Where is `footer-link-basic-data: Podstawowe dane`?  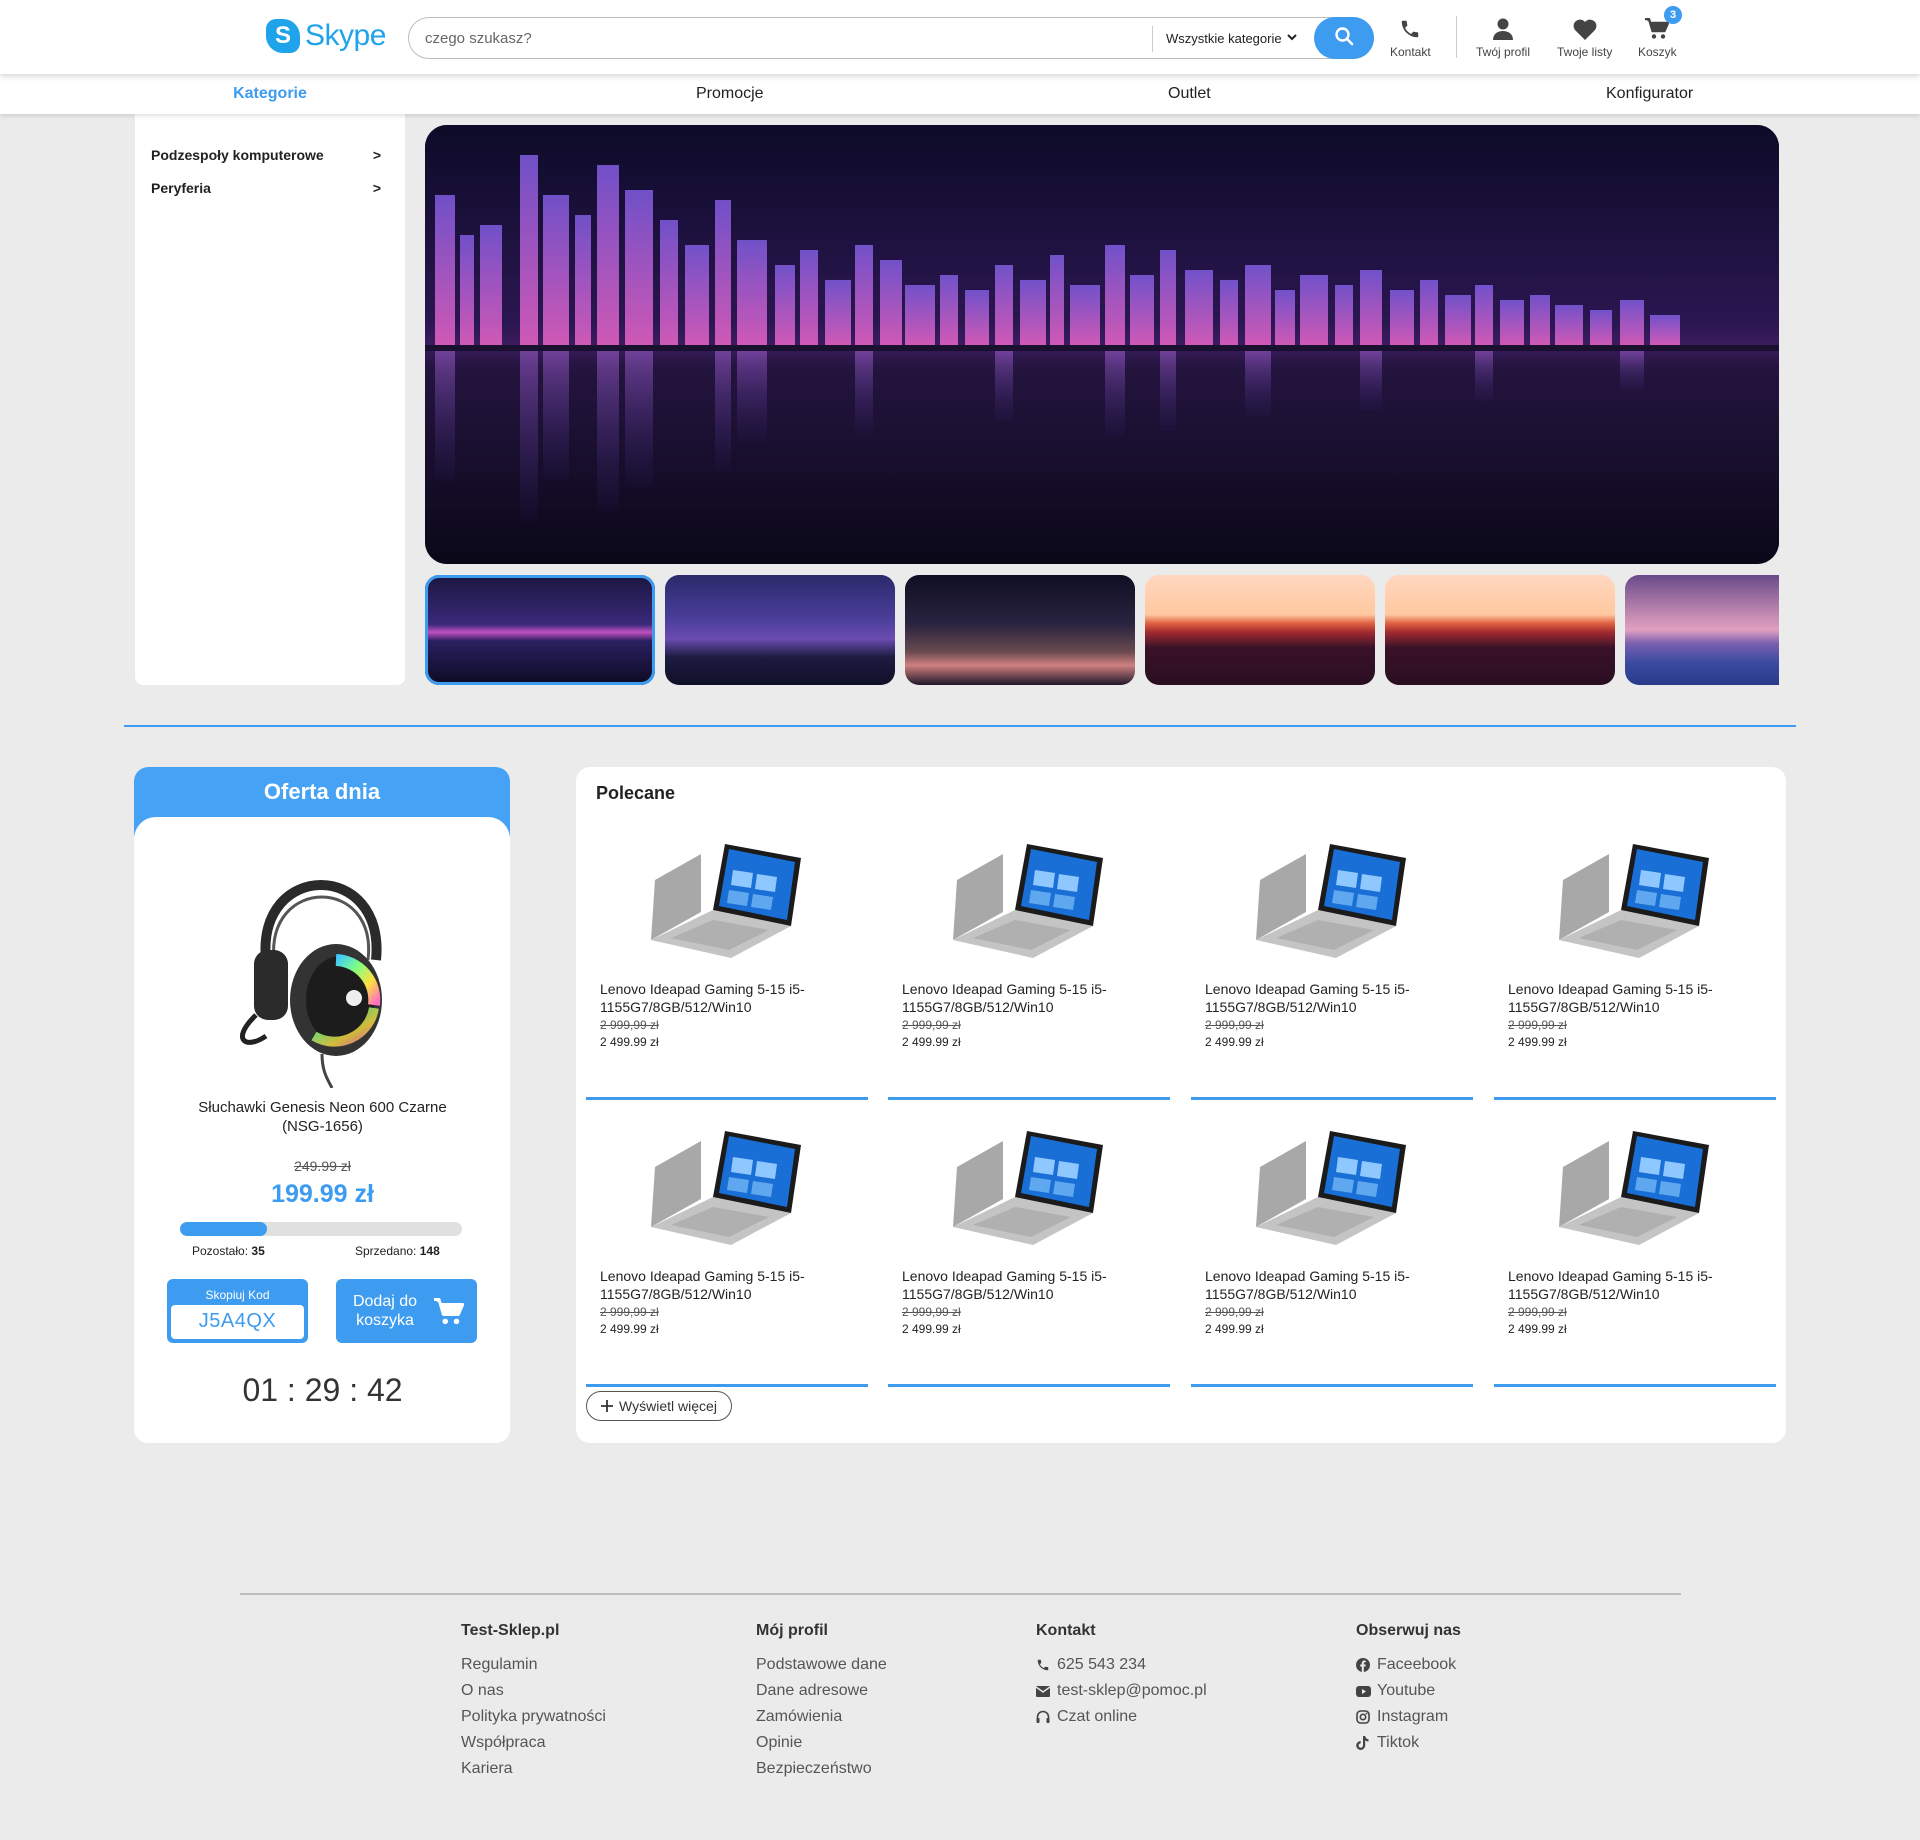
footer-link-basic-data: Podstawowe dane is located at coordinates (821, 1665).